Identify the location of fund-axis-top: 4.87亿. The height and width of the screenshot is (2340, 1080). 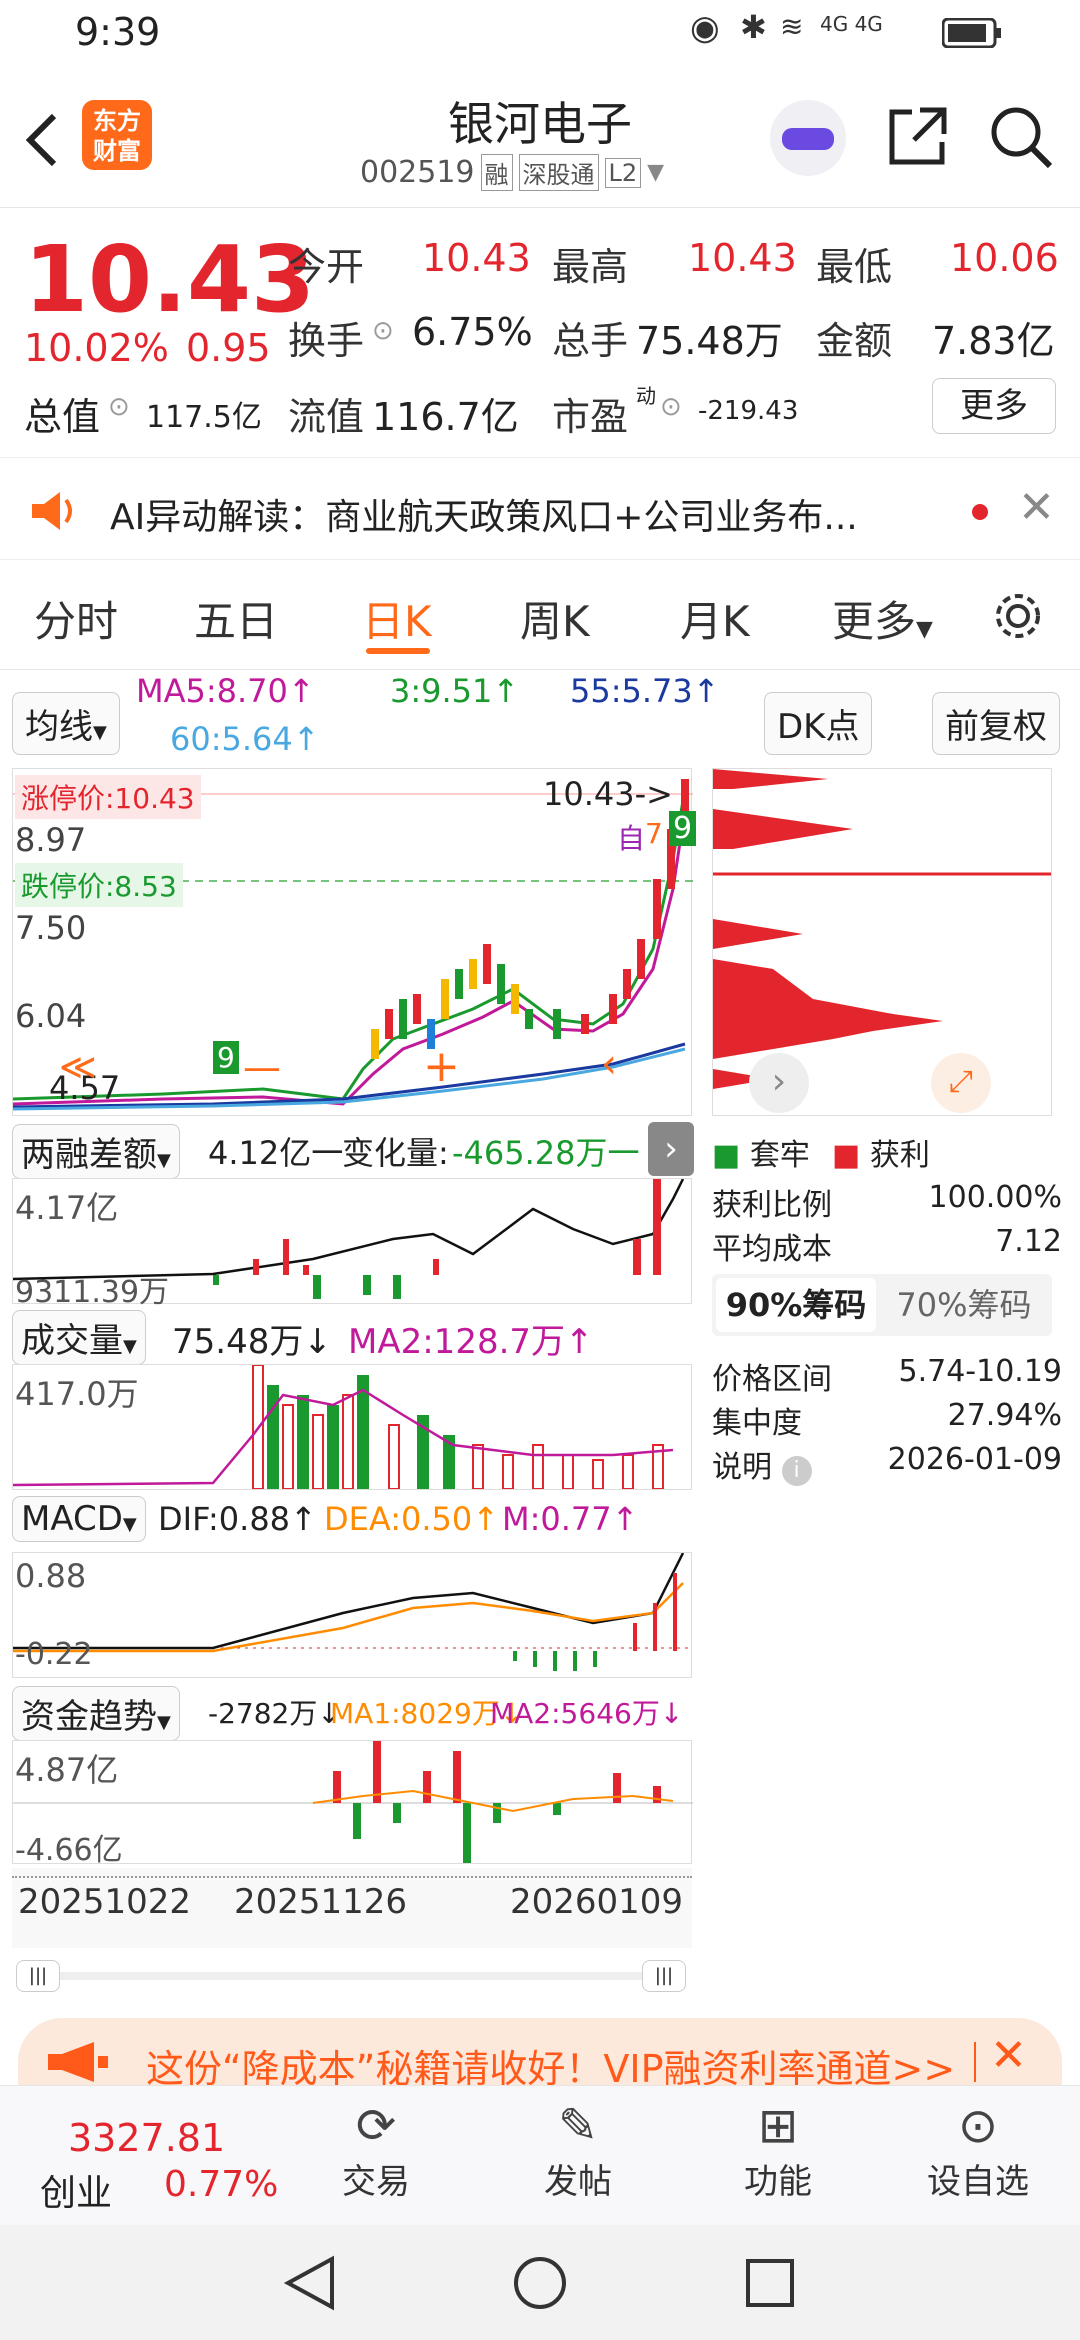
(67, 1770).